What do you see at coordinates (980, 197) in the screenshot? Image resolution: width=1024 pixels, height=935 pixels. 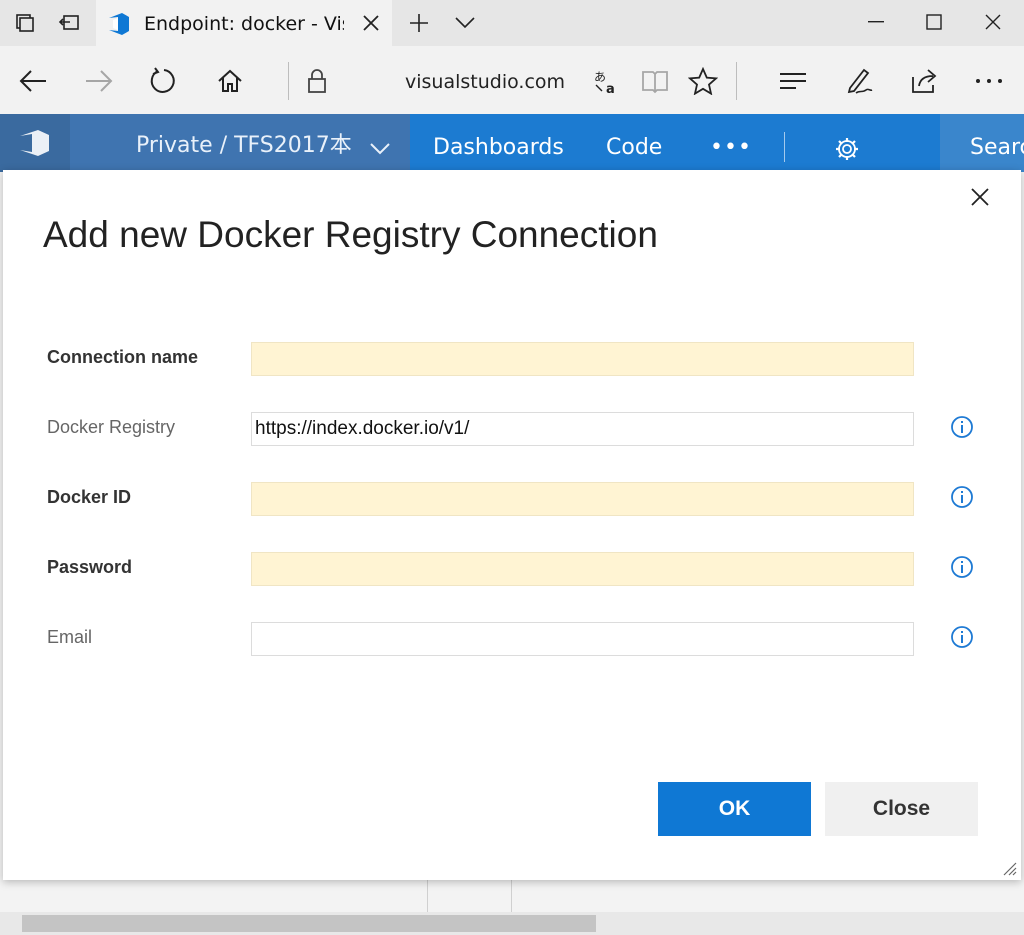 I see `dialog-close-icon` at bounding box center [980, 197].